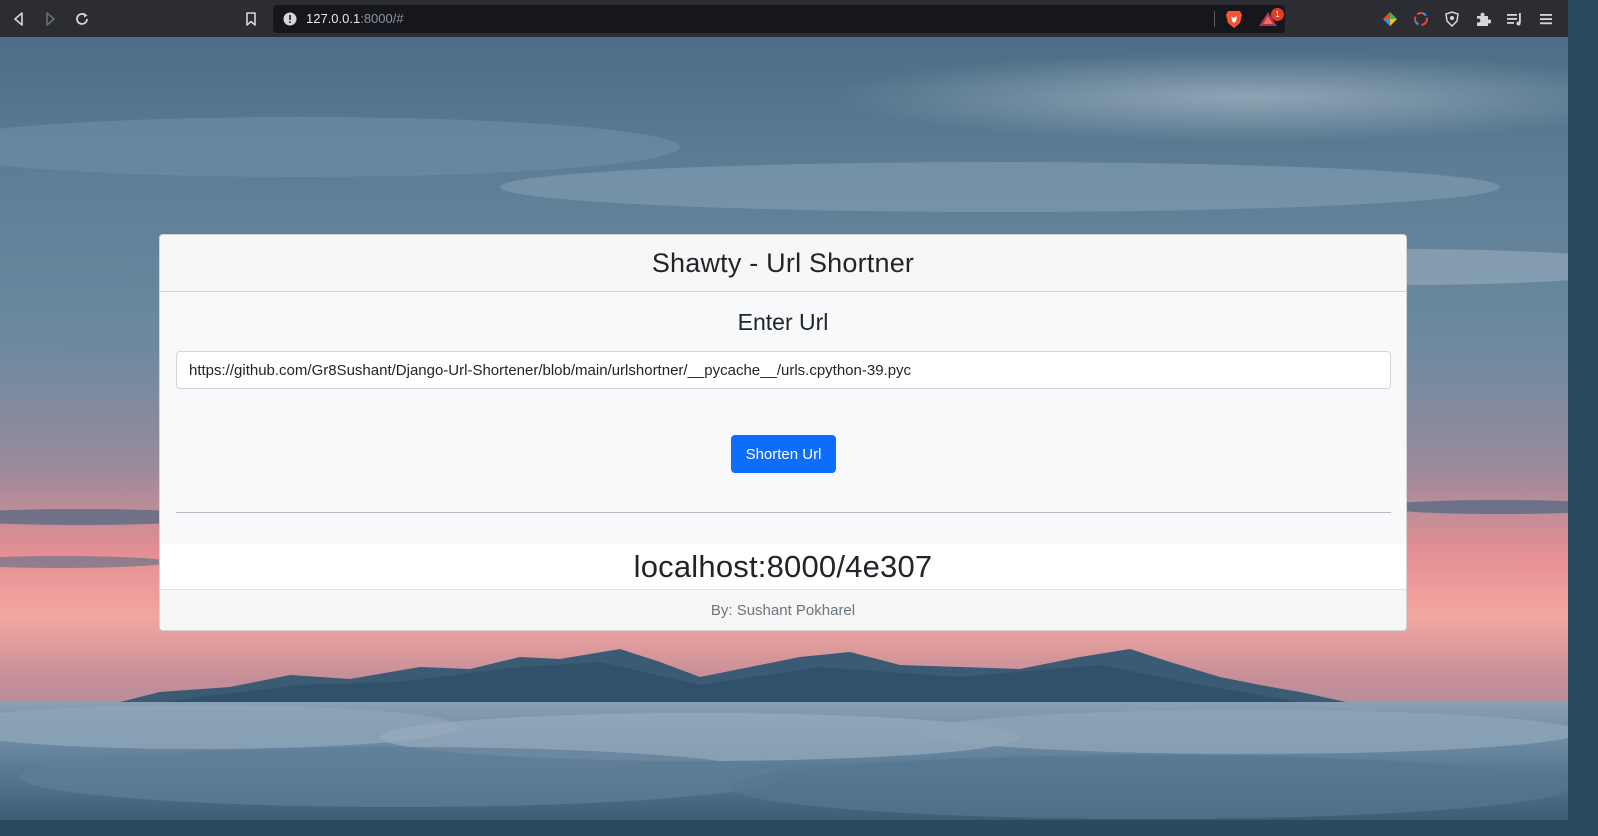 Image resolution: width=1598 pixels, height=836 pixels. I want to click on author-credit: By: Sushant Pokharel, so click(783, 610).